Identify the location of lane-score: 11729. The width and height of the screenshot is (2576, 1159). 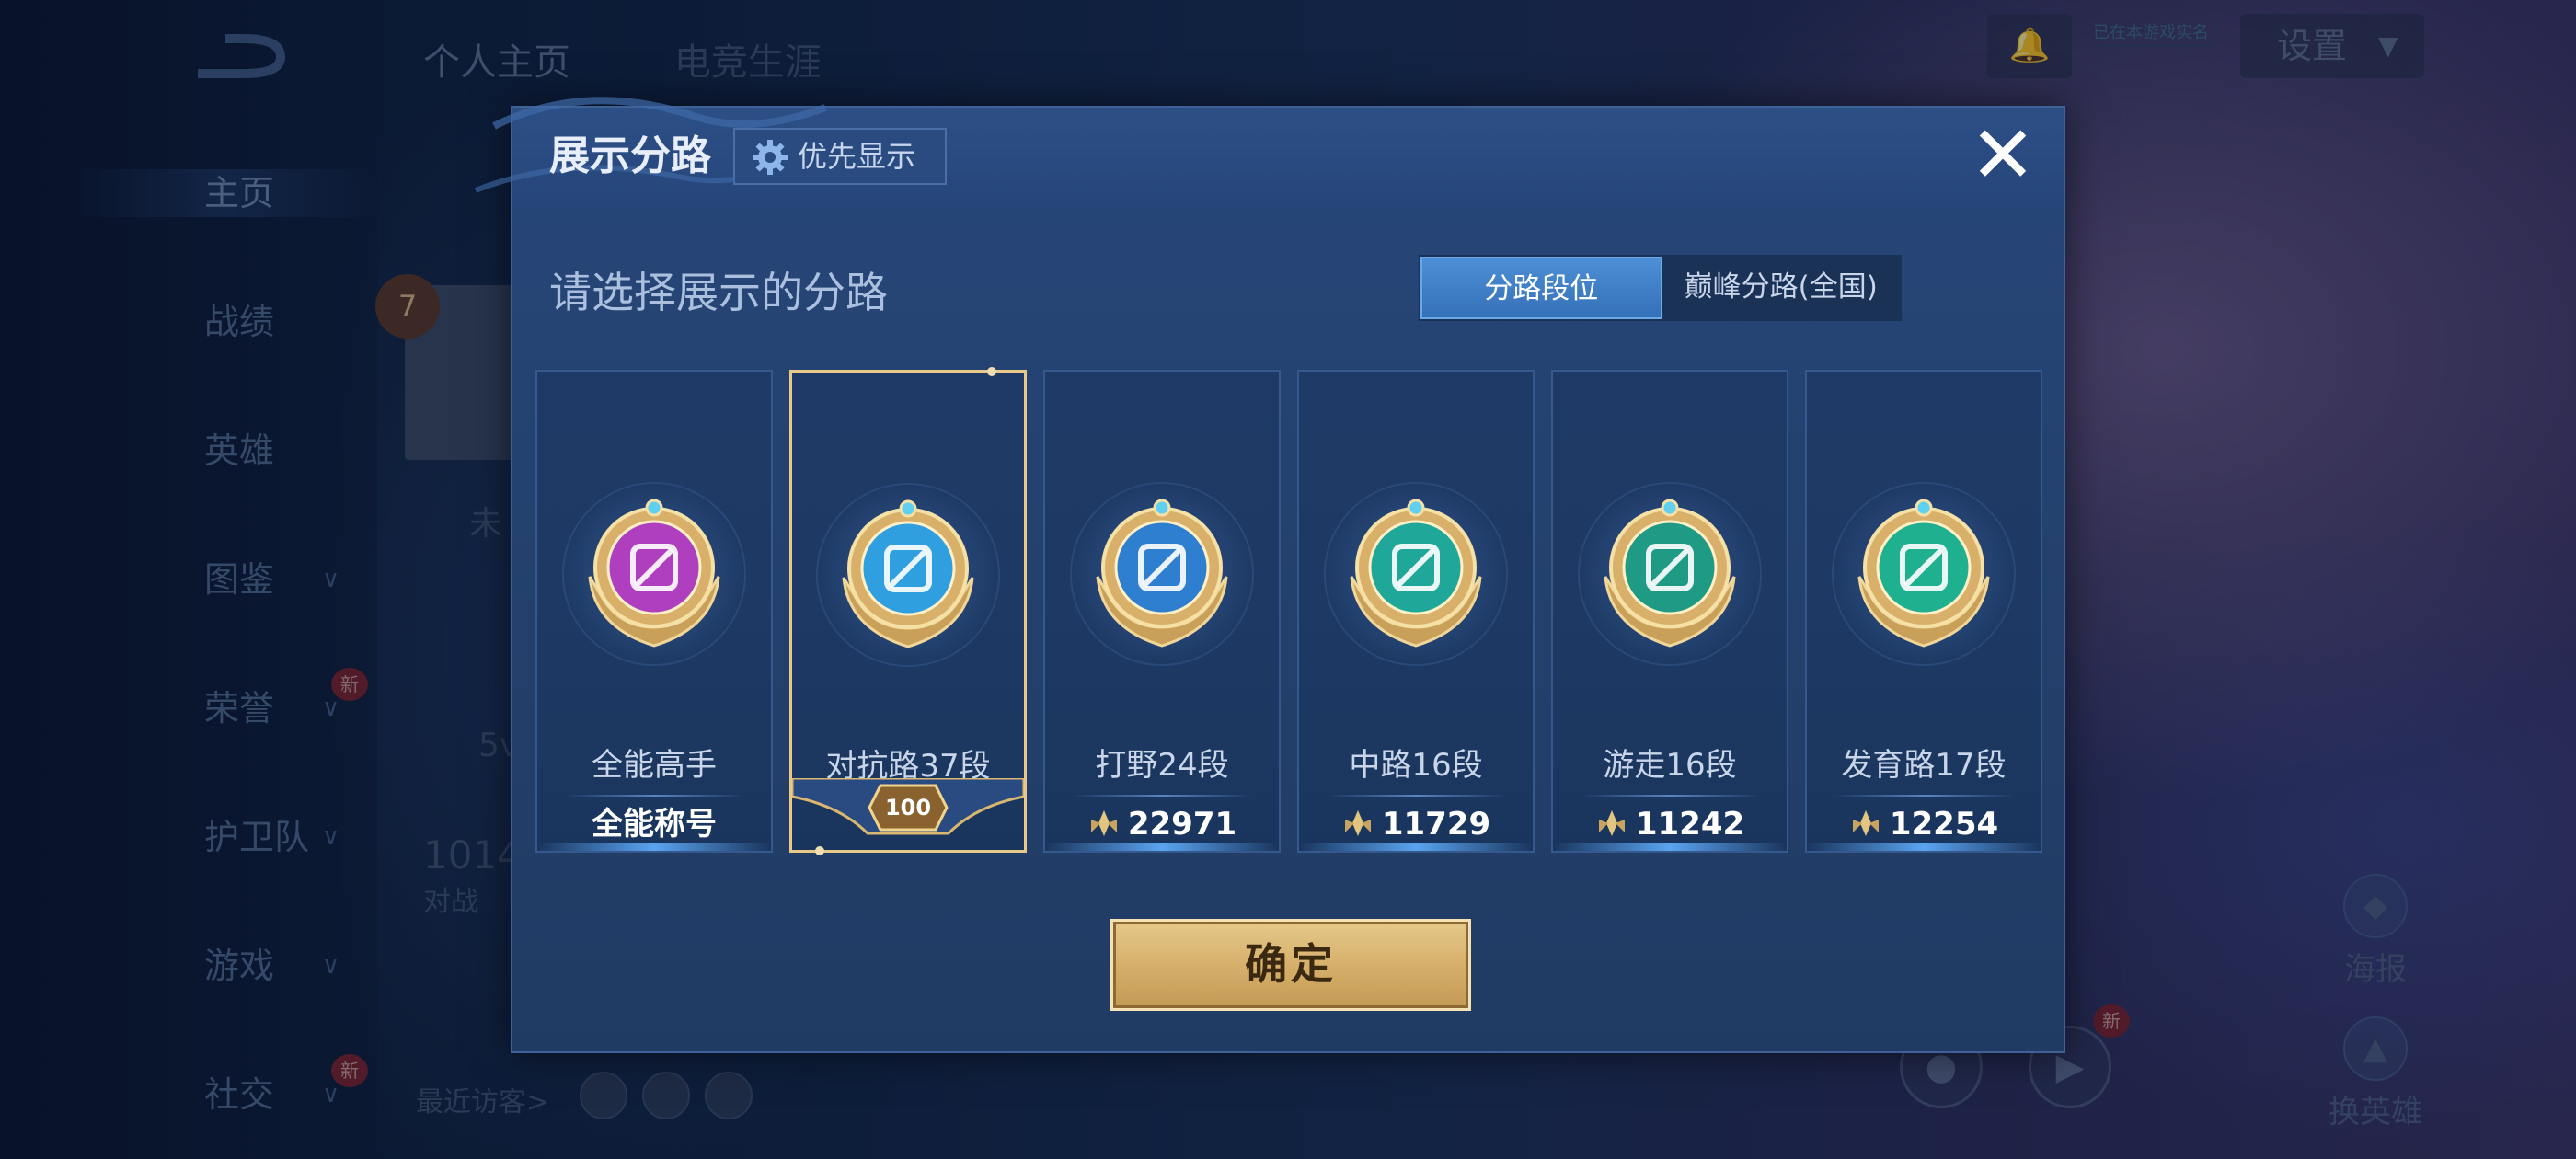
(1416, 824).